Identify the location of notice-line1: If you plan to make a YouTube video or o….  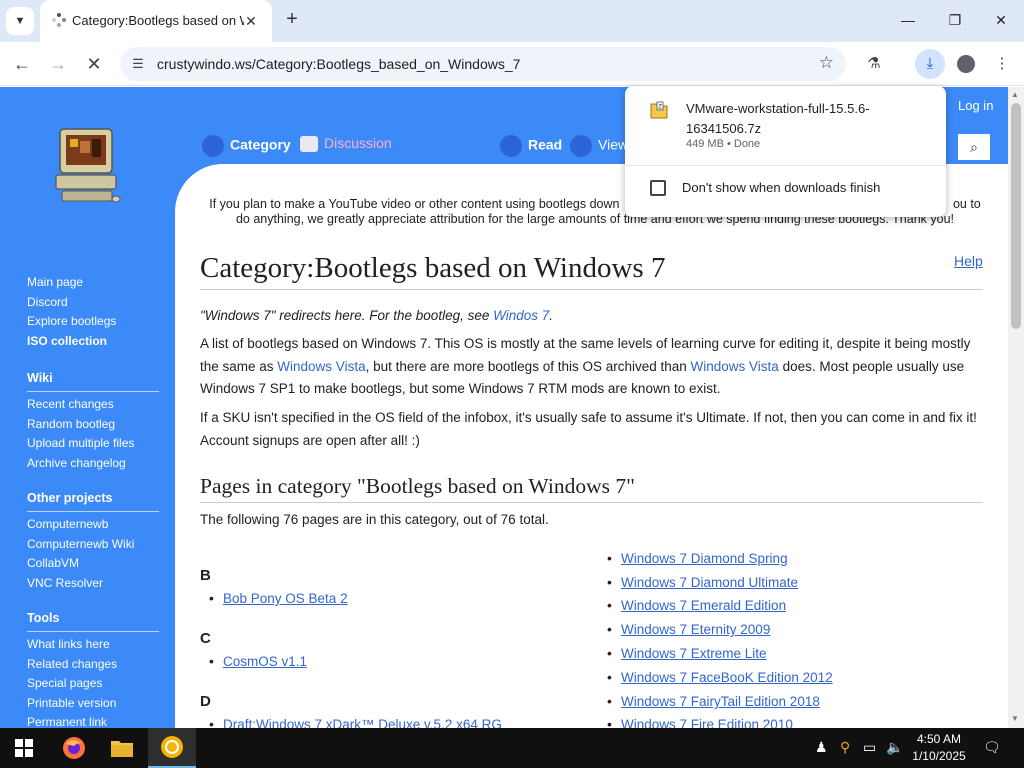
(414, 204).